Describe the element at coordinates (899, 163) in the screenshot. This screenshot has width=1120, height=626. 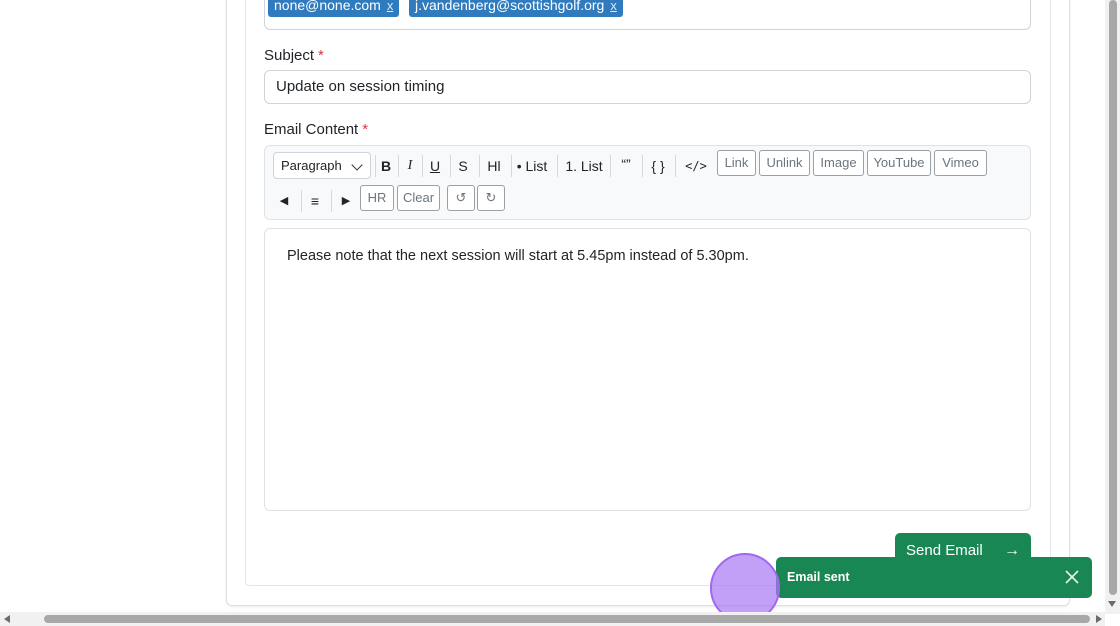
I see `youtube-button: YouTube` at that location.